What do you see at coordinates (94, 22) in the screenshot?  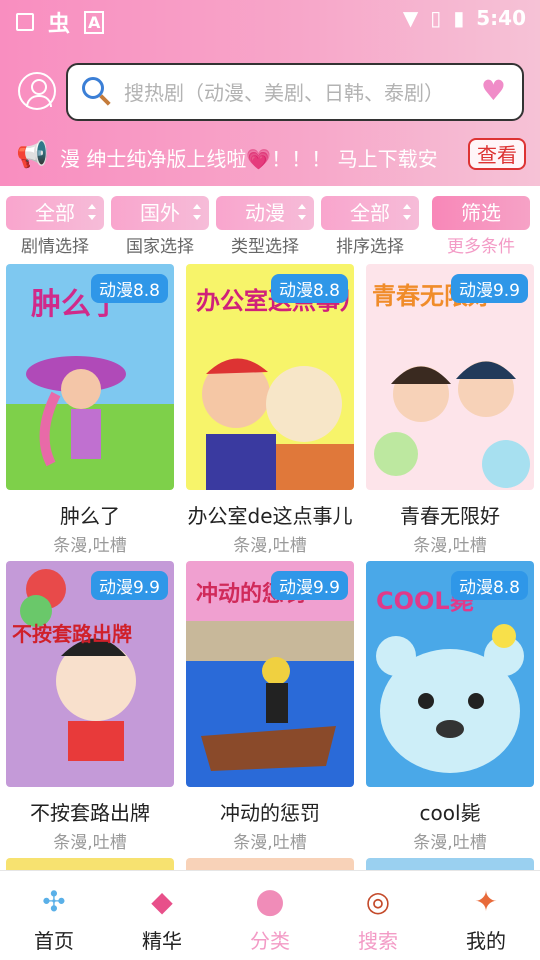 I see `font-icon: A` at bounding box center [94, 22].